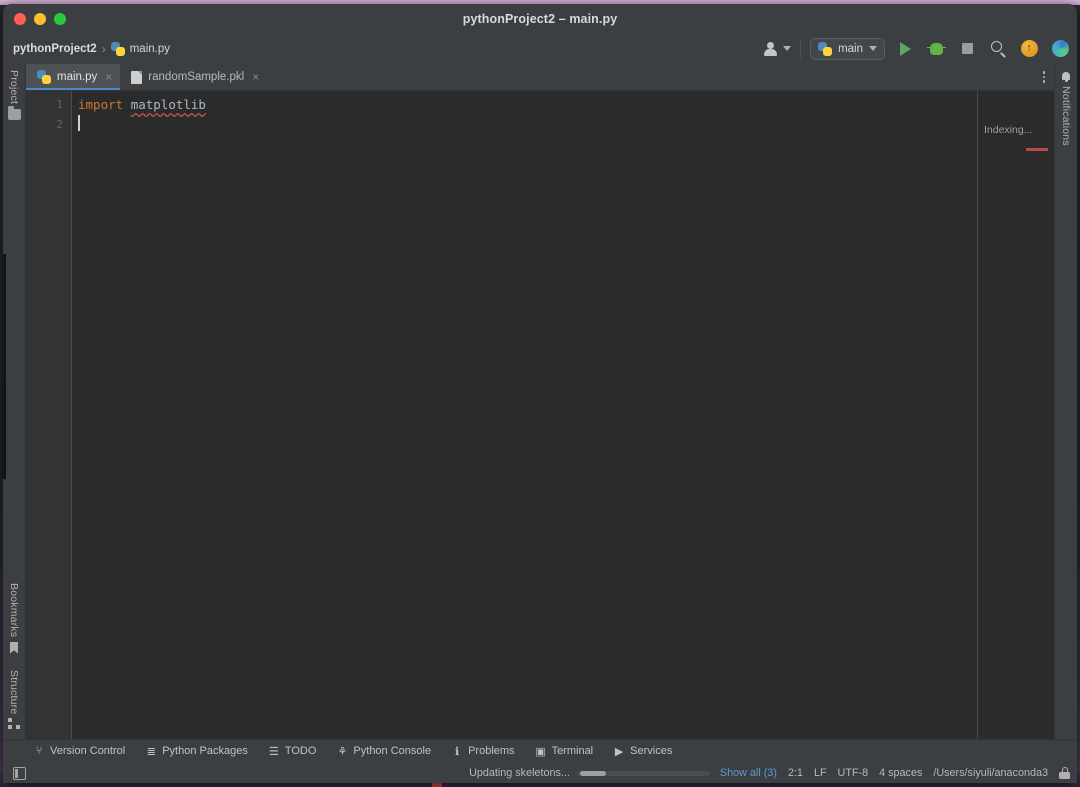  I want to click on terminal-icon: ▣, so click(540, 751).